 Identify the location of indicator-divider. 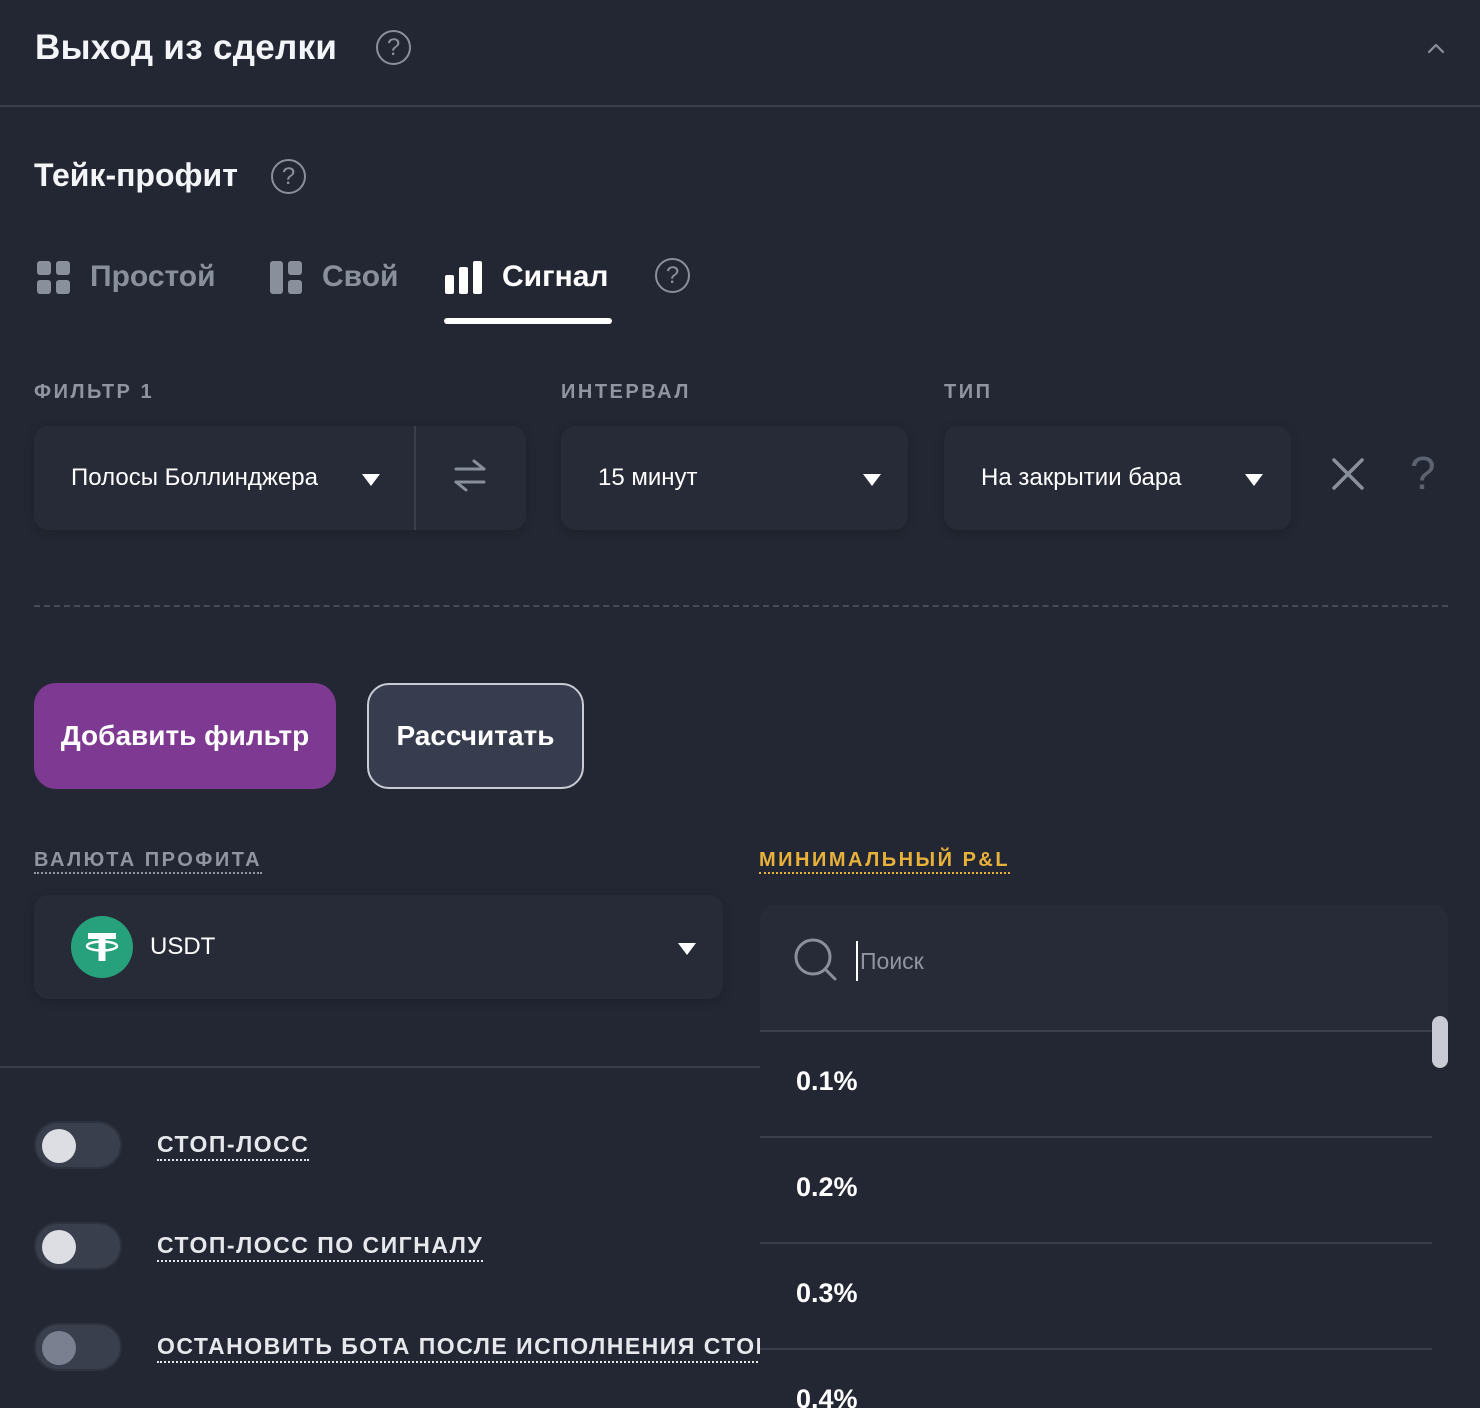
(415, 478).